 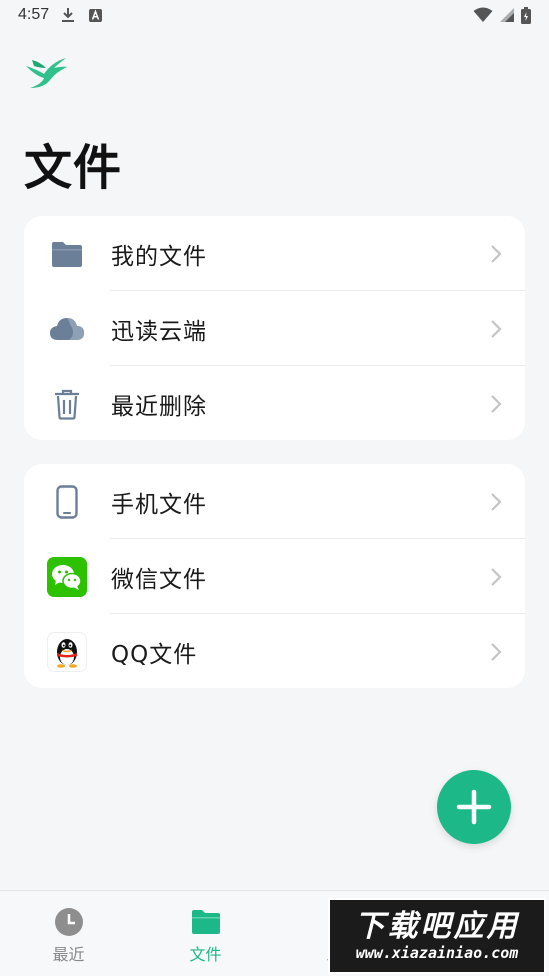 What do you see at coordinates (67, 576) in the screenshot?
I see `wechat-icon` at bounding box center [67, 576].